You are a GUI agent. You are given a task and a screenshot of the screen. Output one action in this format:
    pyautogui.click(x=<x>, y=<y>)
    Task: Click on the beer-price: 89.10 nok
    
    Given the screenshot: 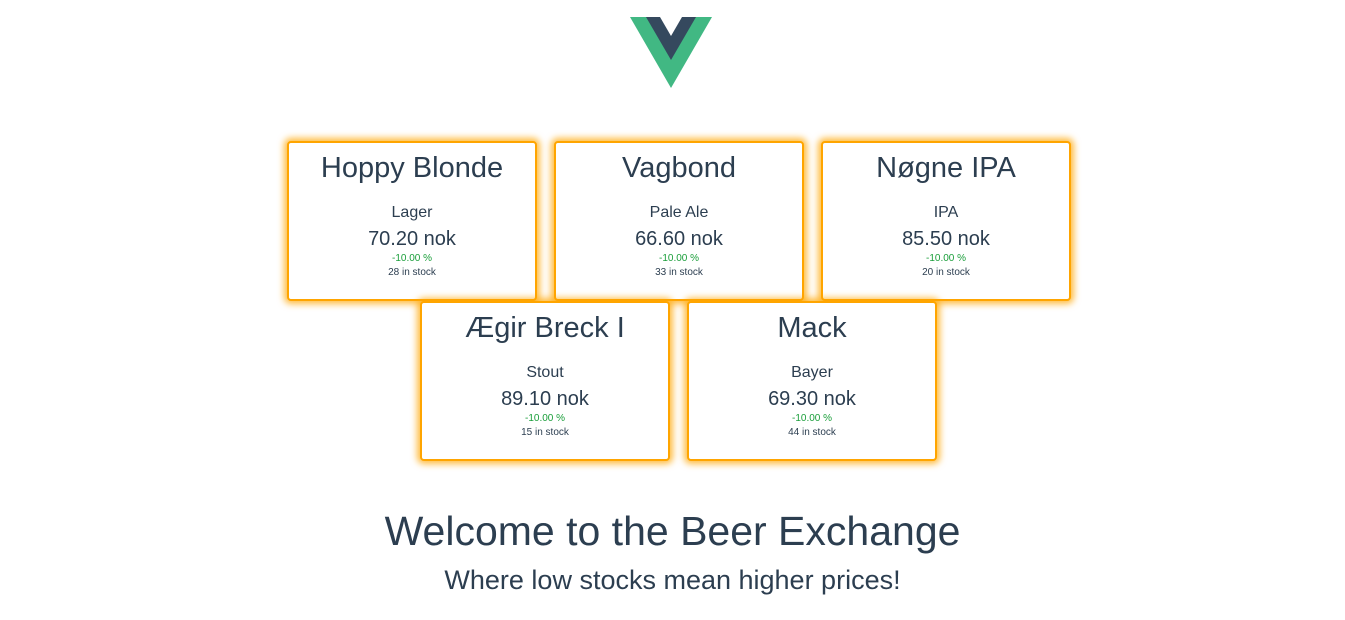 What is the action you would take?
    pyautogui.click(x=545, y=399)
    